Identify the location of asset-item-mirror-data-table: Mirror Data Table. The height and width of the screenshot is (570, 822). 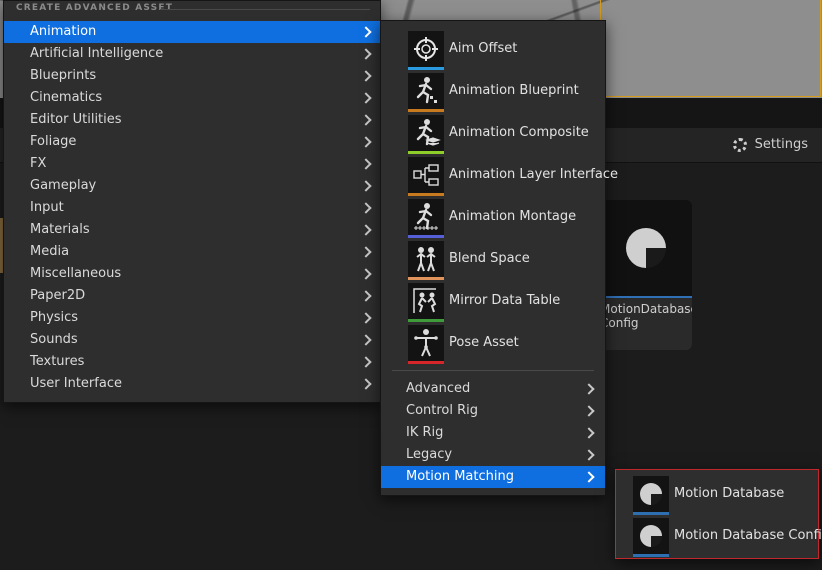
(503, 303).